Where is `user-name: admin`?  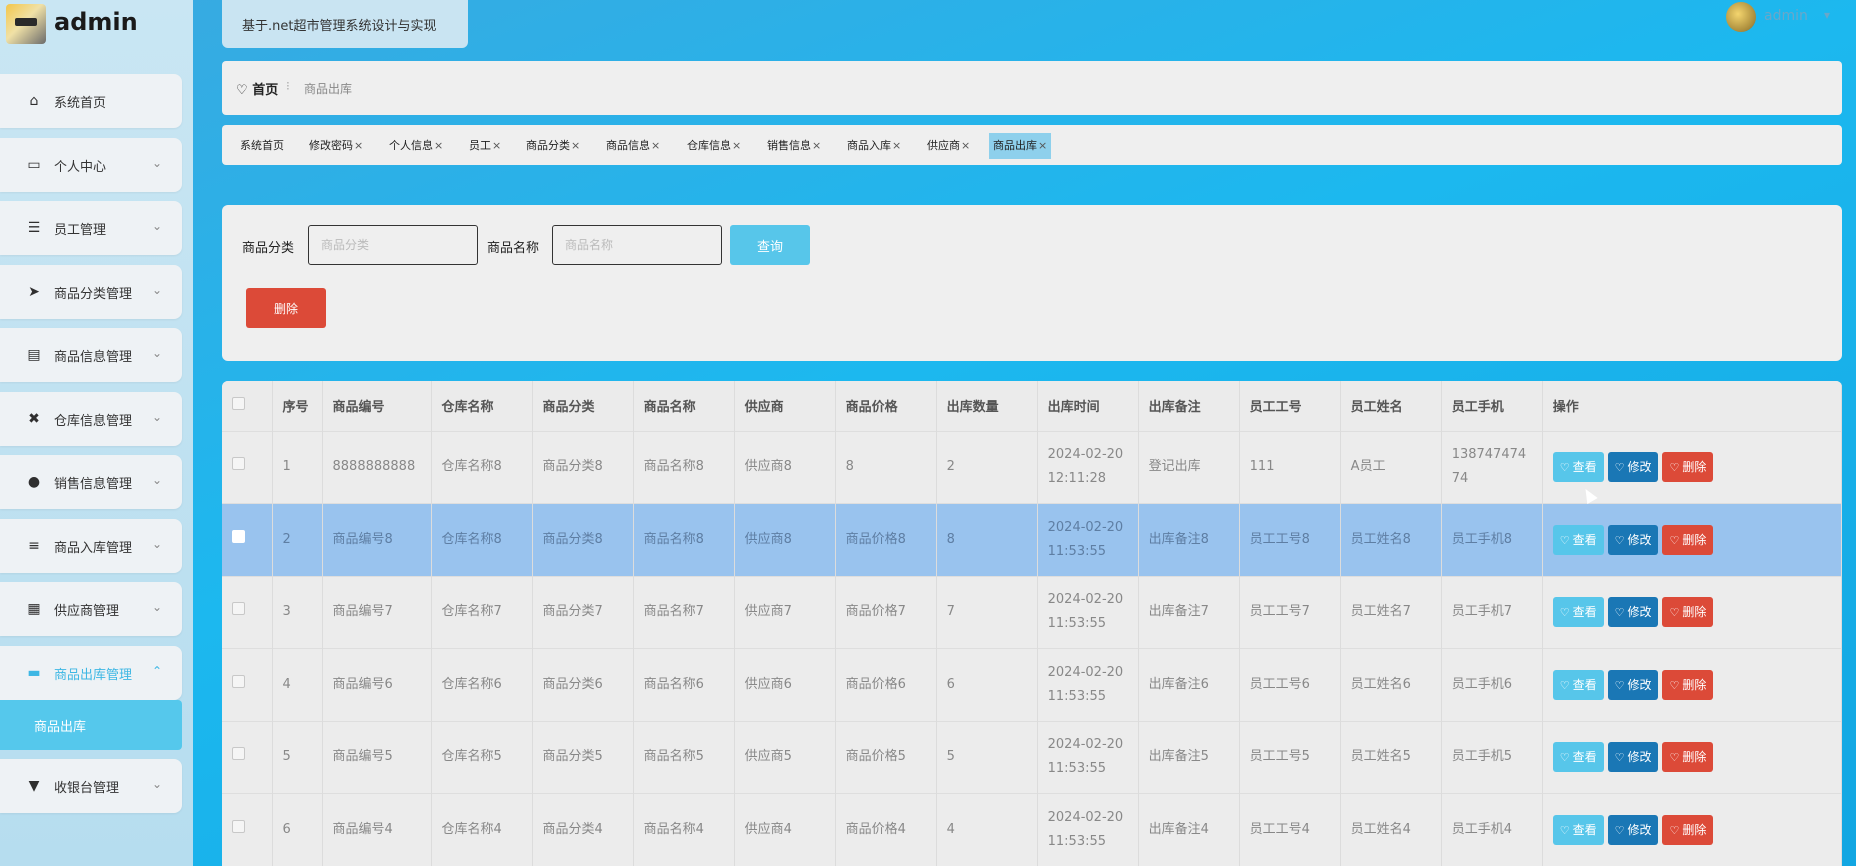 user-name: admin is located at coordinates (1786, 16).